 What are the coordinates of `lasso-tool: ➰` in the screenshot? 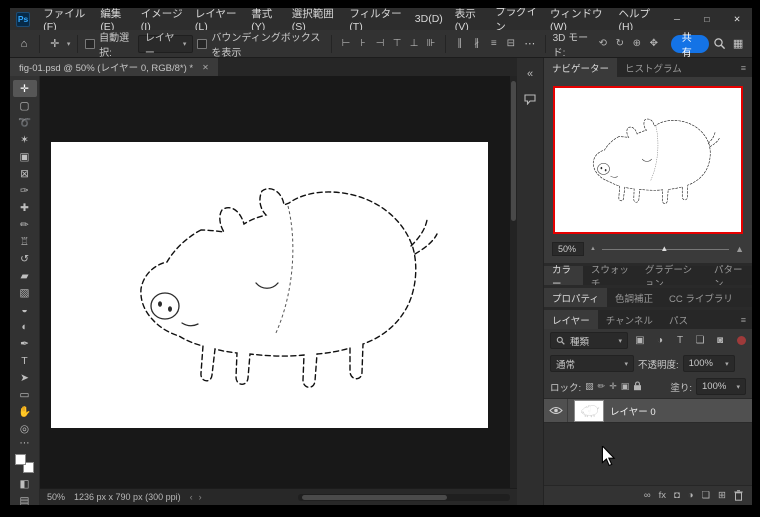 It's located at (25, 122).